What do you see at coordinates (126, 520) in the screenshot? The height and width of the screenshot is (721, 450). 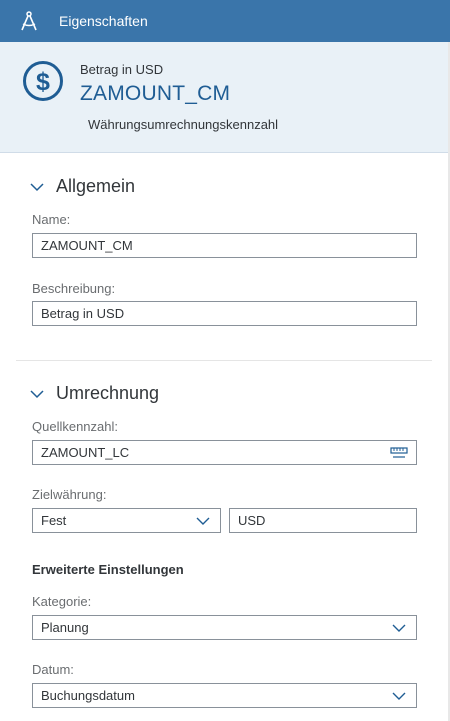 I see `target-mode-select: Fest` at bounding box center [126, 520].